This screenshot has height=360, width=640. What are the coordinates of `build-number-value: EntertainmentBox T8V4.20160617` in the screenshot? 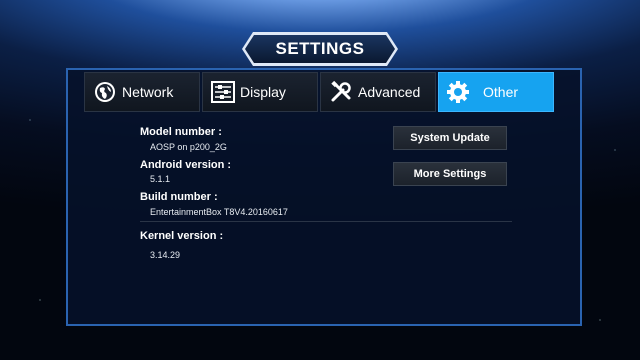 It's located at (219, 212).